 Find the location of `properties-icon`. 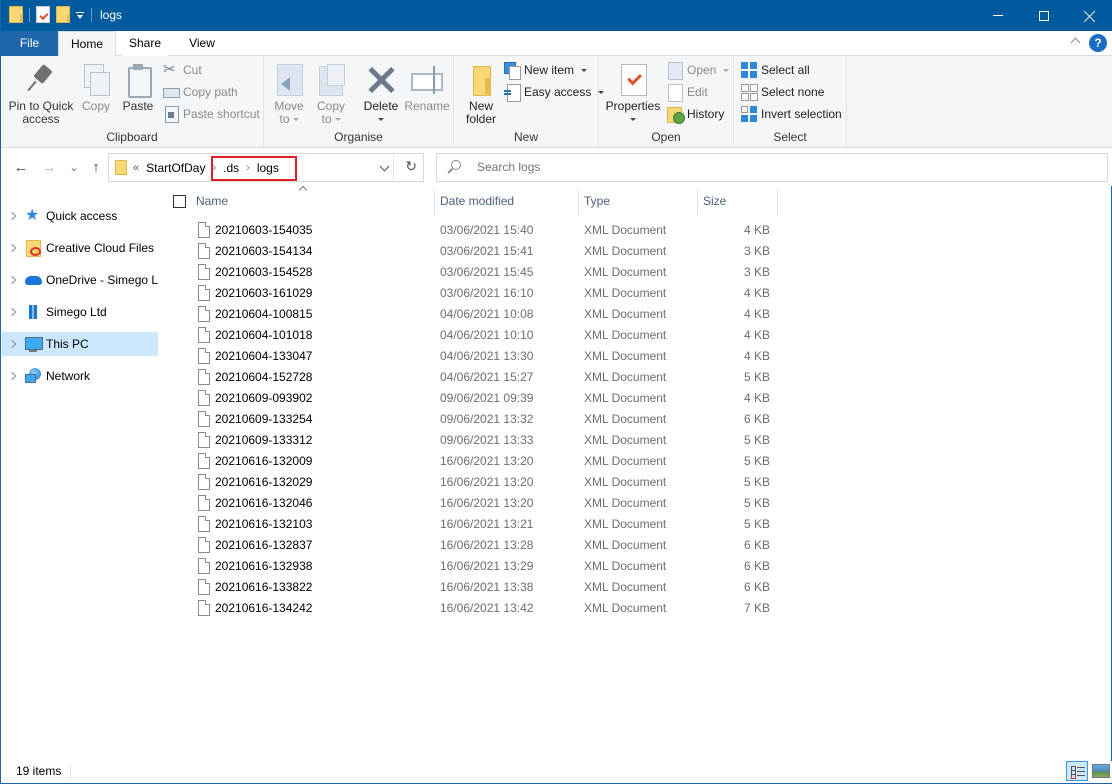

properties-icon is located at coordinates (43, 14).